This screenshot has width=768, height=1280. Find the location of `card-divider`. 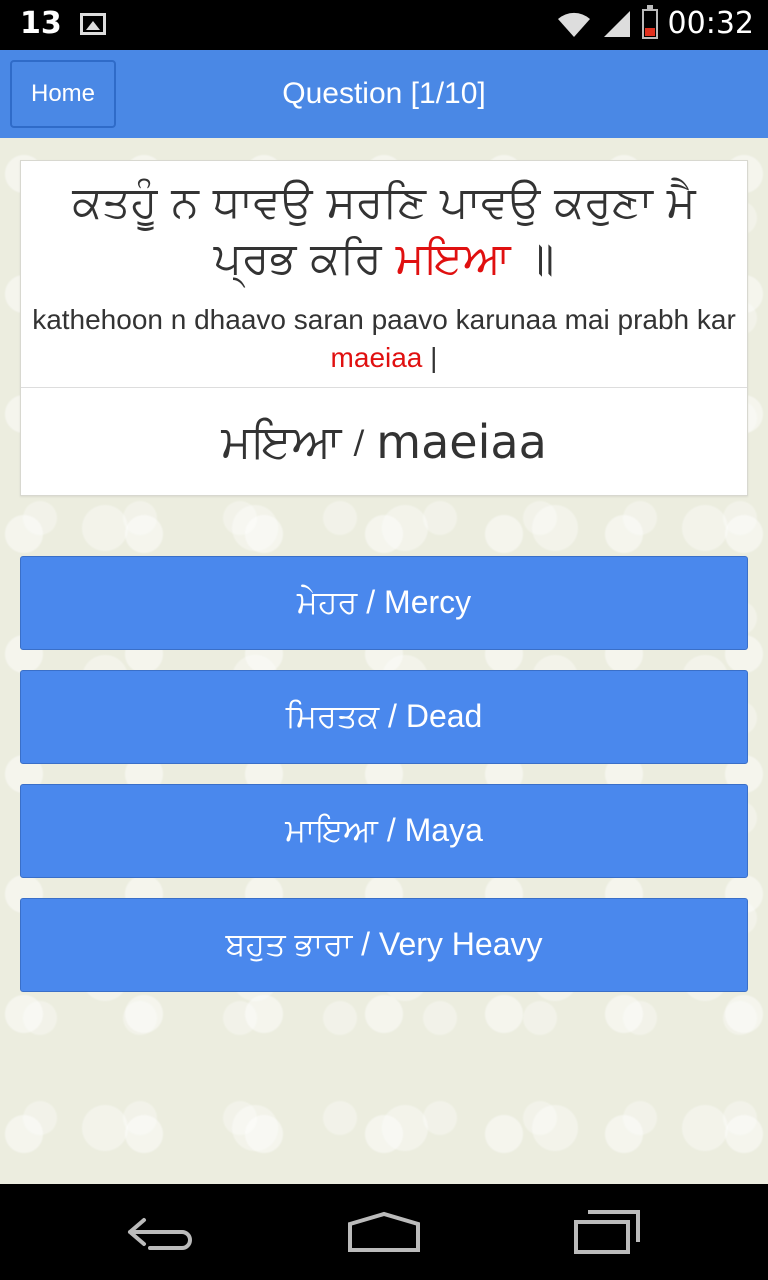

card-divider is located at coordinates (384, 387).